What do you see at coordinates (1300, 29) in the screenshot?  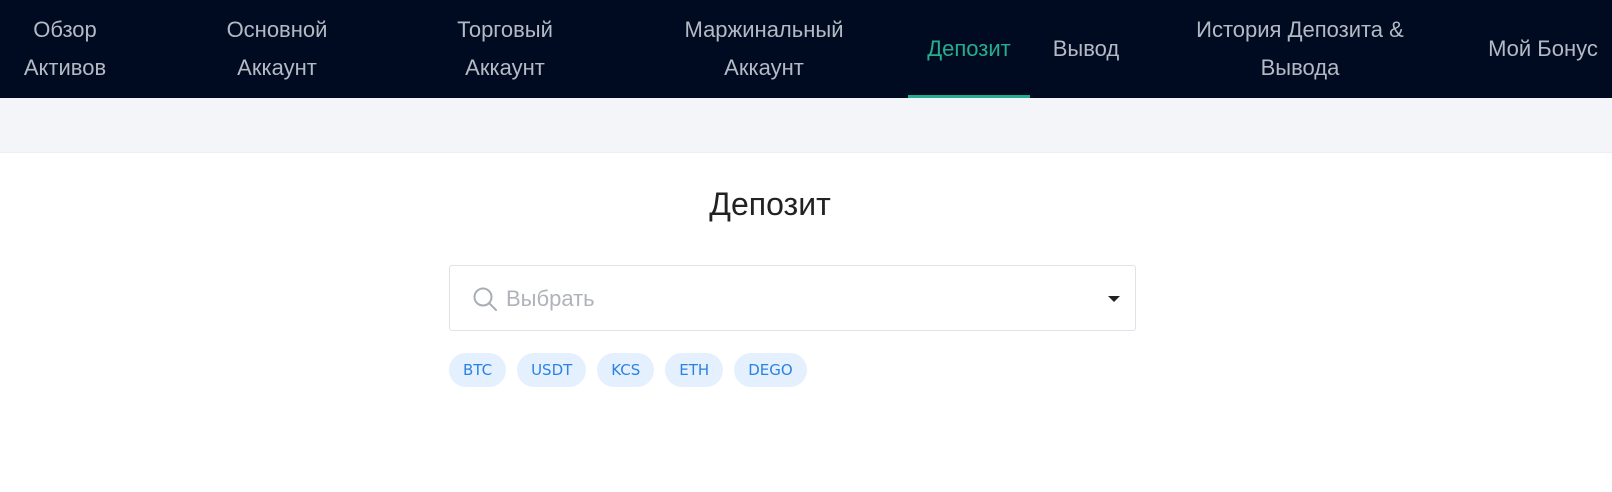 I see `nav-item-label: История Депозита &` at bounding box center [1300, 29].